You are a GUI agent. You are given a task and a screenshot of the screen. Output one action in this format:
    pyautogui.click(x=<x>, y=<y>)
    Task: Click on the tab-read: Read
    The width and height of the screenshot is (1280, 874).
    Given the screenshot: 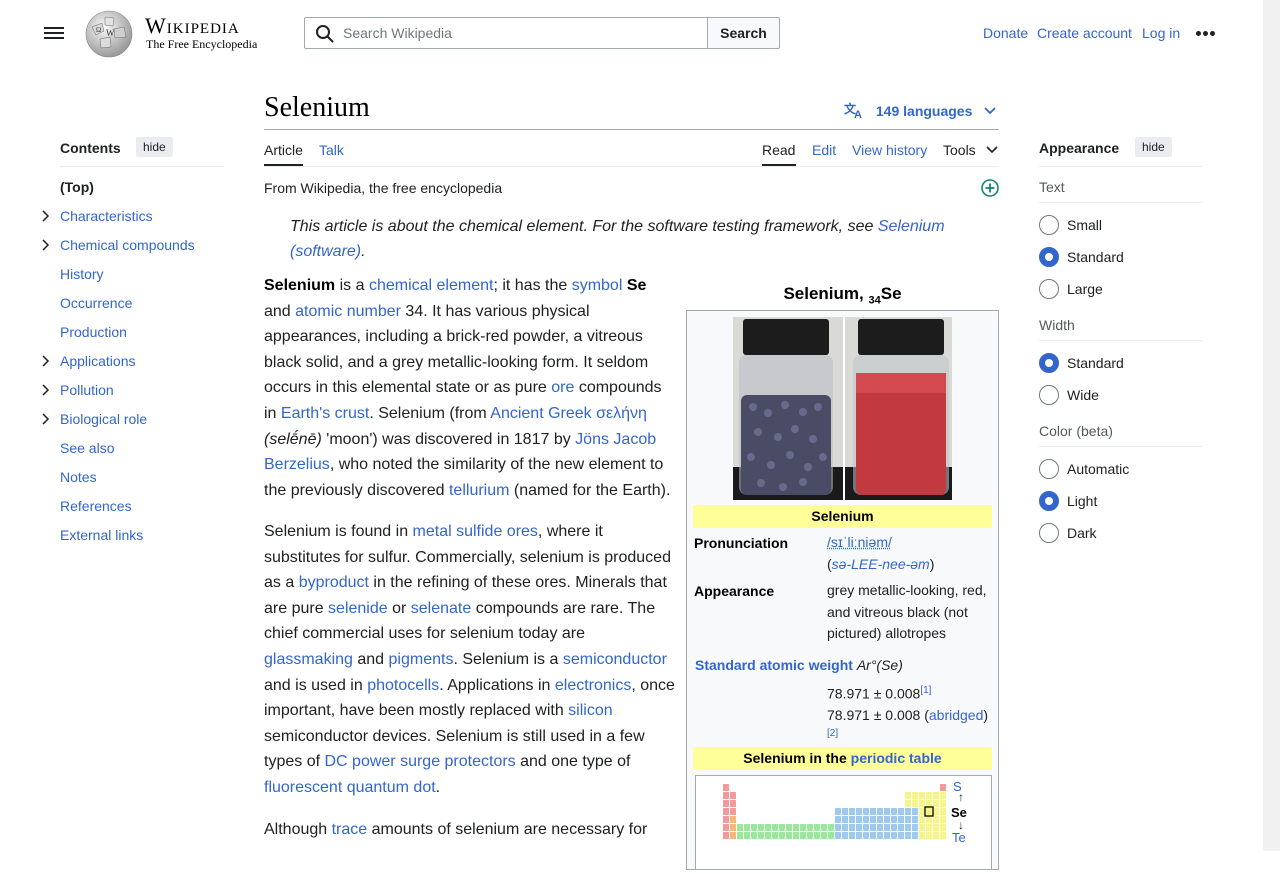 What is the action you would take?
    pyautogui.click(x=778, y=150)
    